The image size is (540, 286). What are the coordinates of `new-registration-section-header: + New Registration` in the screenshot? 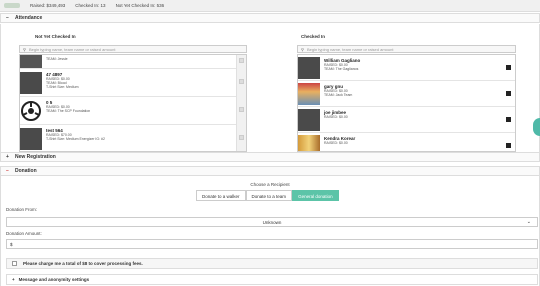 It's located at (270, 157).